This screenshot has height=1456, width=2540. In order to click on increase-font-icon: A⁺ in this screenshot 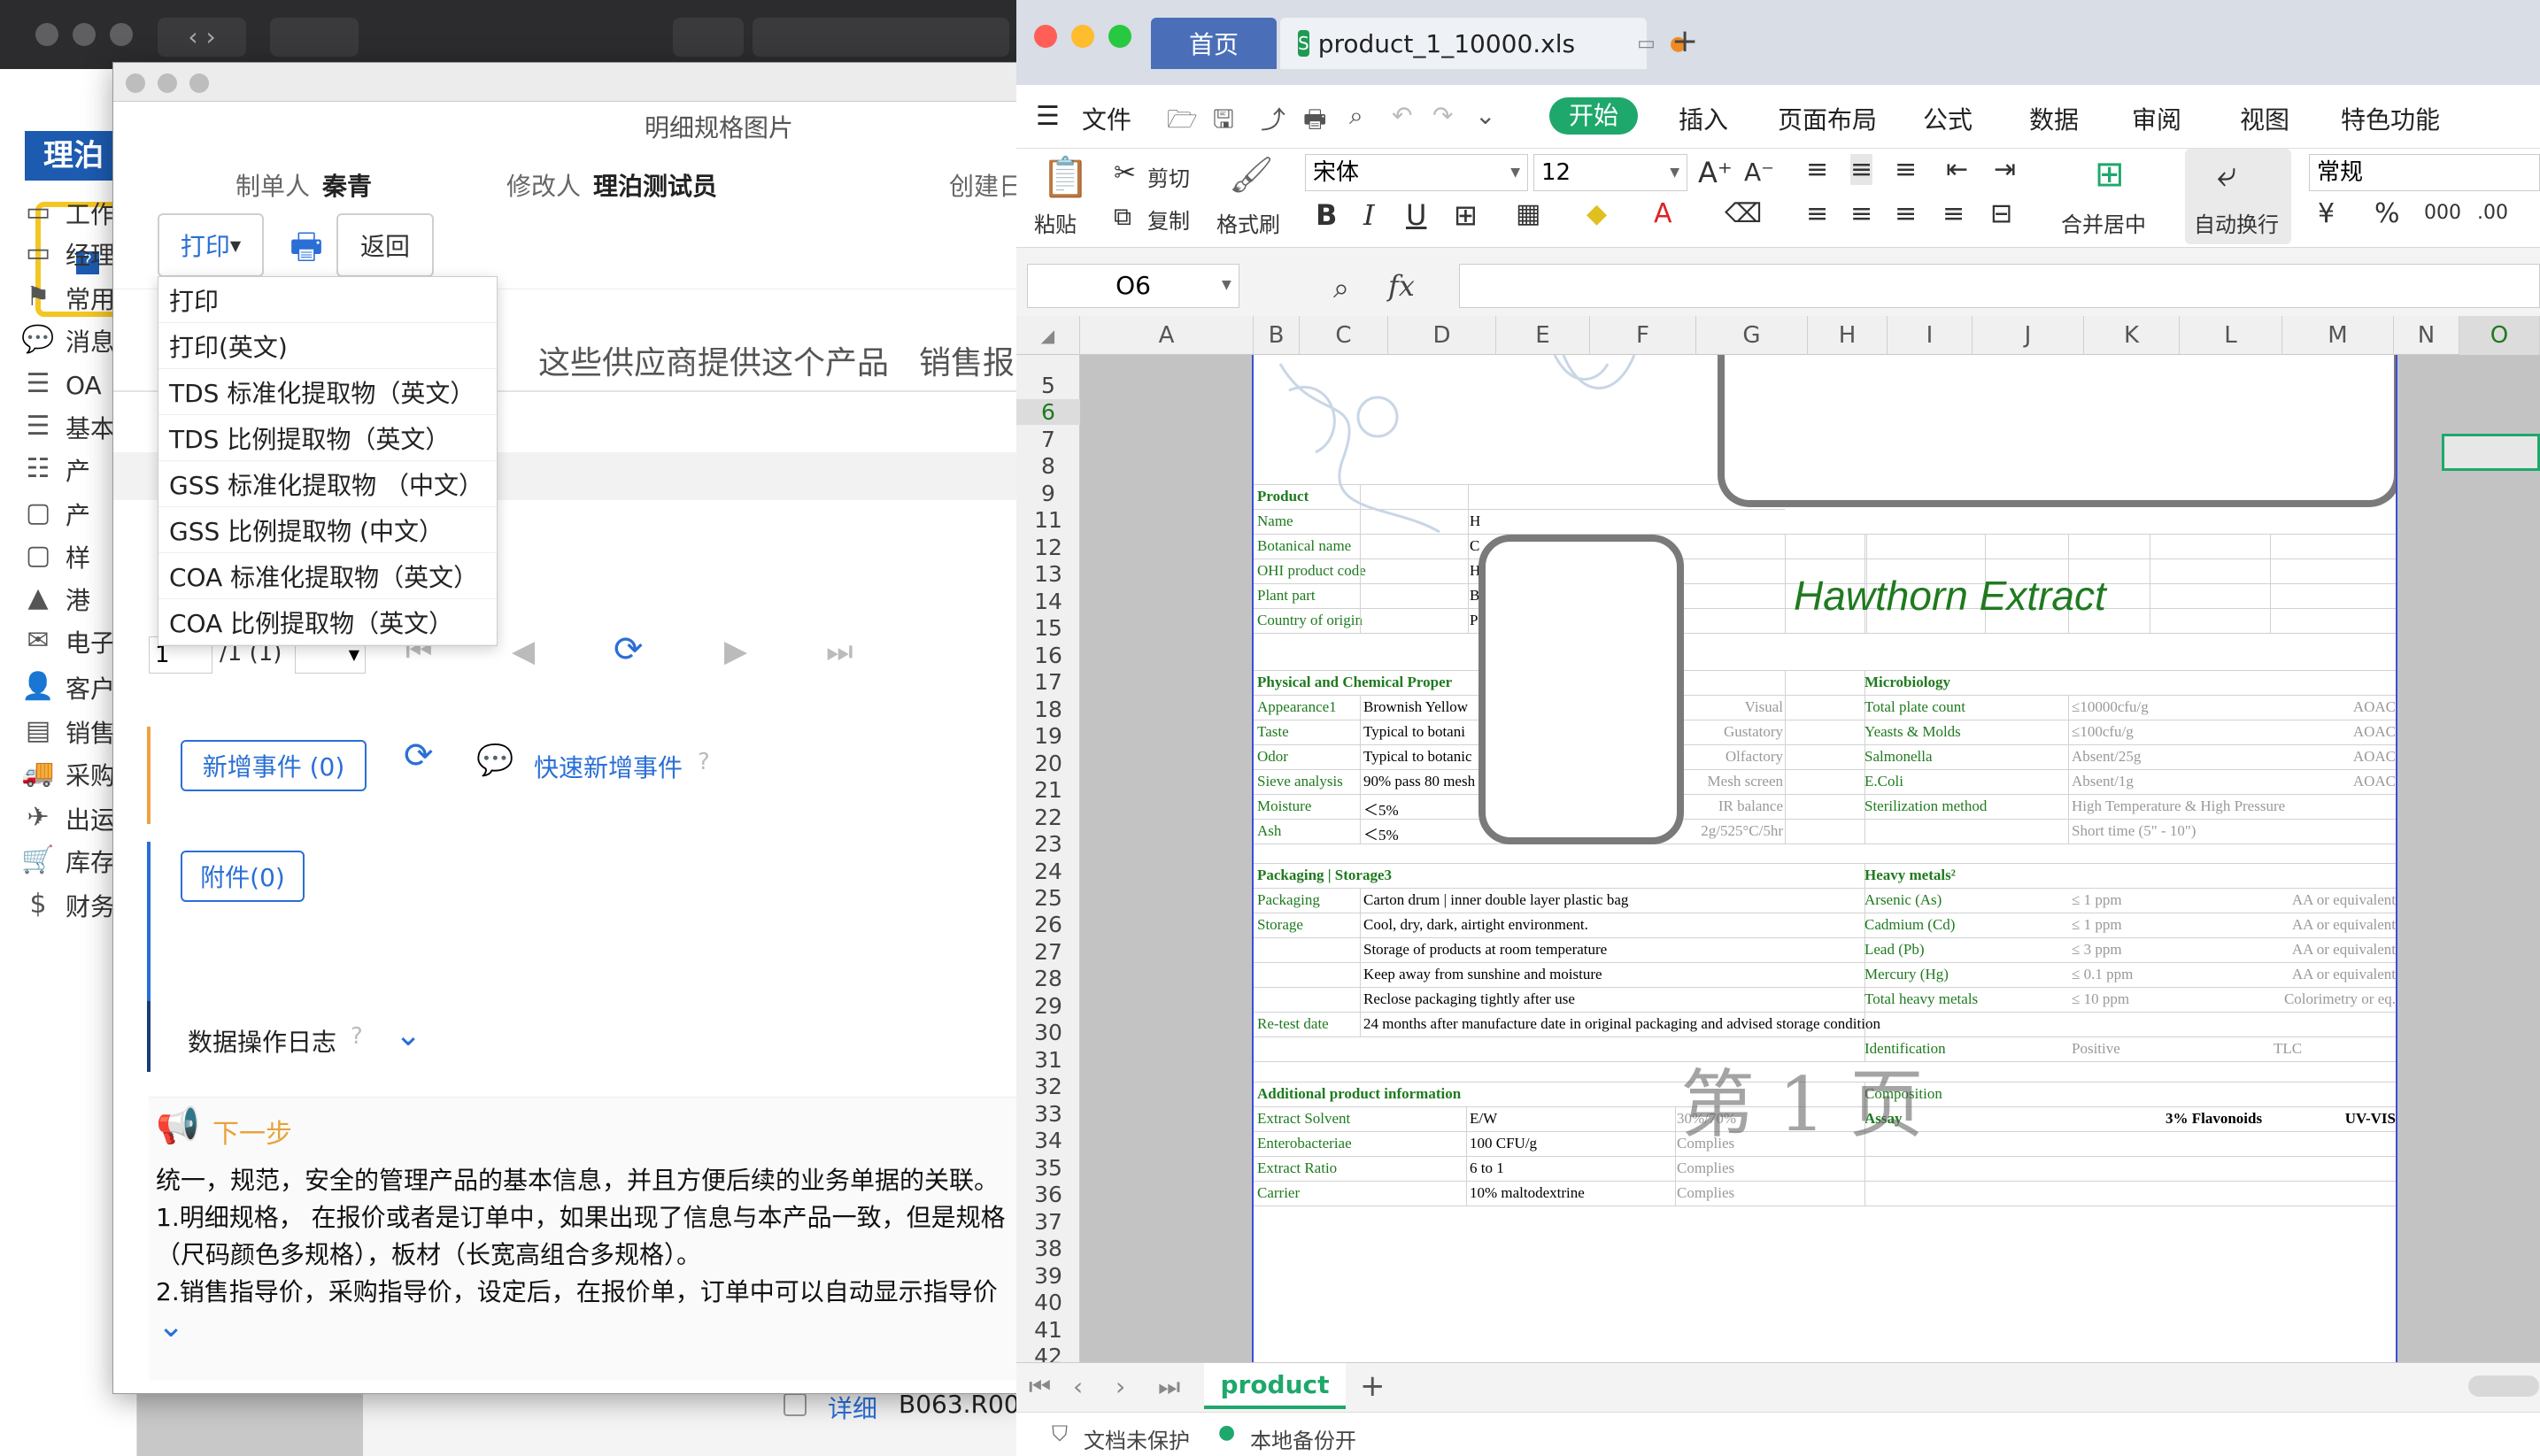, I will do `click(1715, 172)`.